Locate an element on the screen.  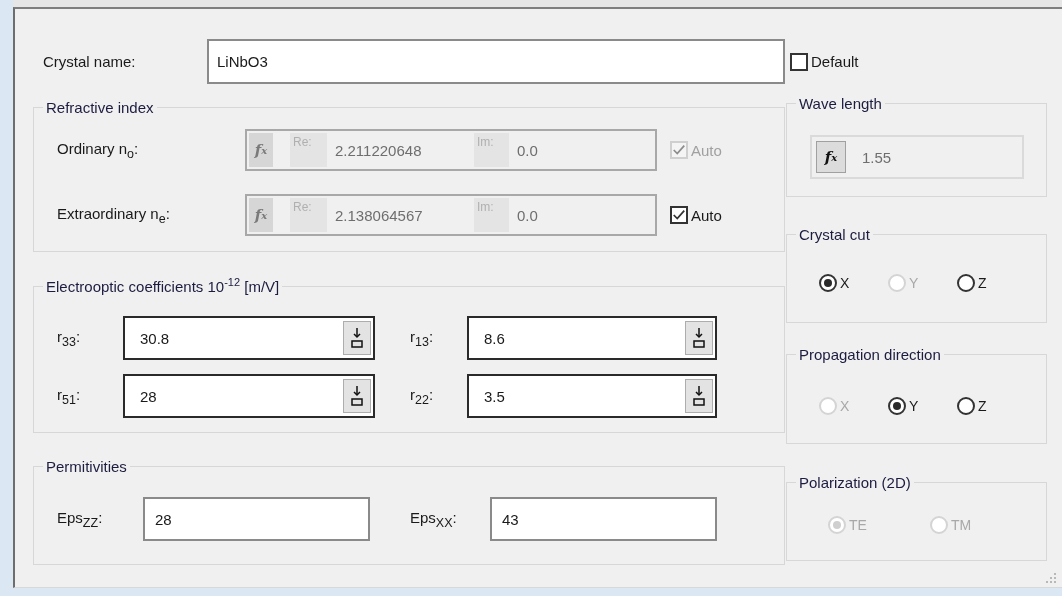
number-field: 8.6 is located at coordinates (592, 338).